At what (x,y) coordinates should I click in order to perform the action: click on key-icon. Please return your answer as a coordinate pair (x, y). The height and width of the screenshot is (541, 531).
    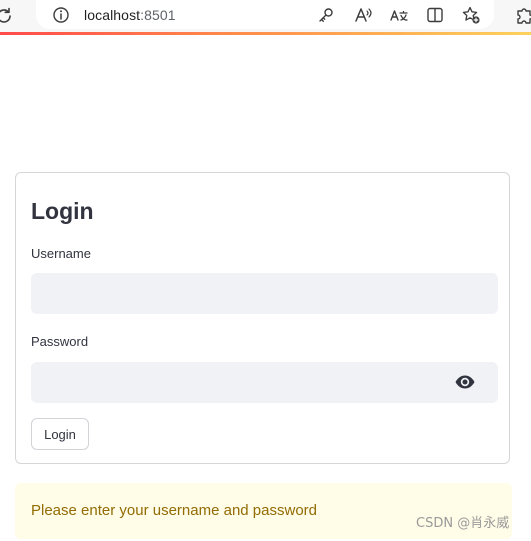
    Looking at the image, I should click on (326, 15).